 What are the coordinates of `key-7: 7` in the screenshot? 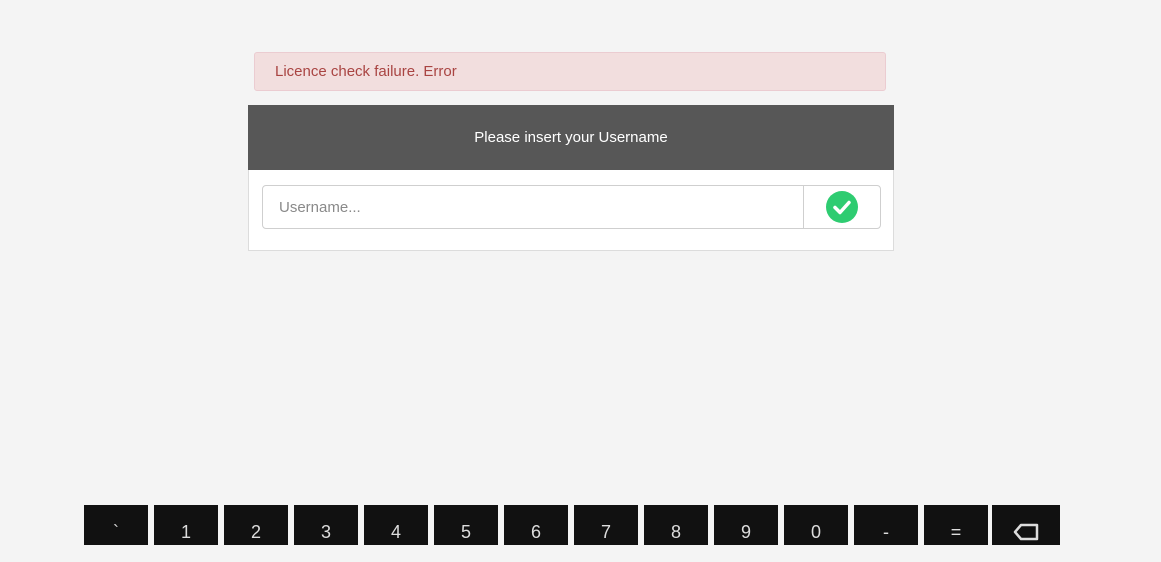 It's located at (606, 525).